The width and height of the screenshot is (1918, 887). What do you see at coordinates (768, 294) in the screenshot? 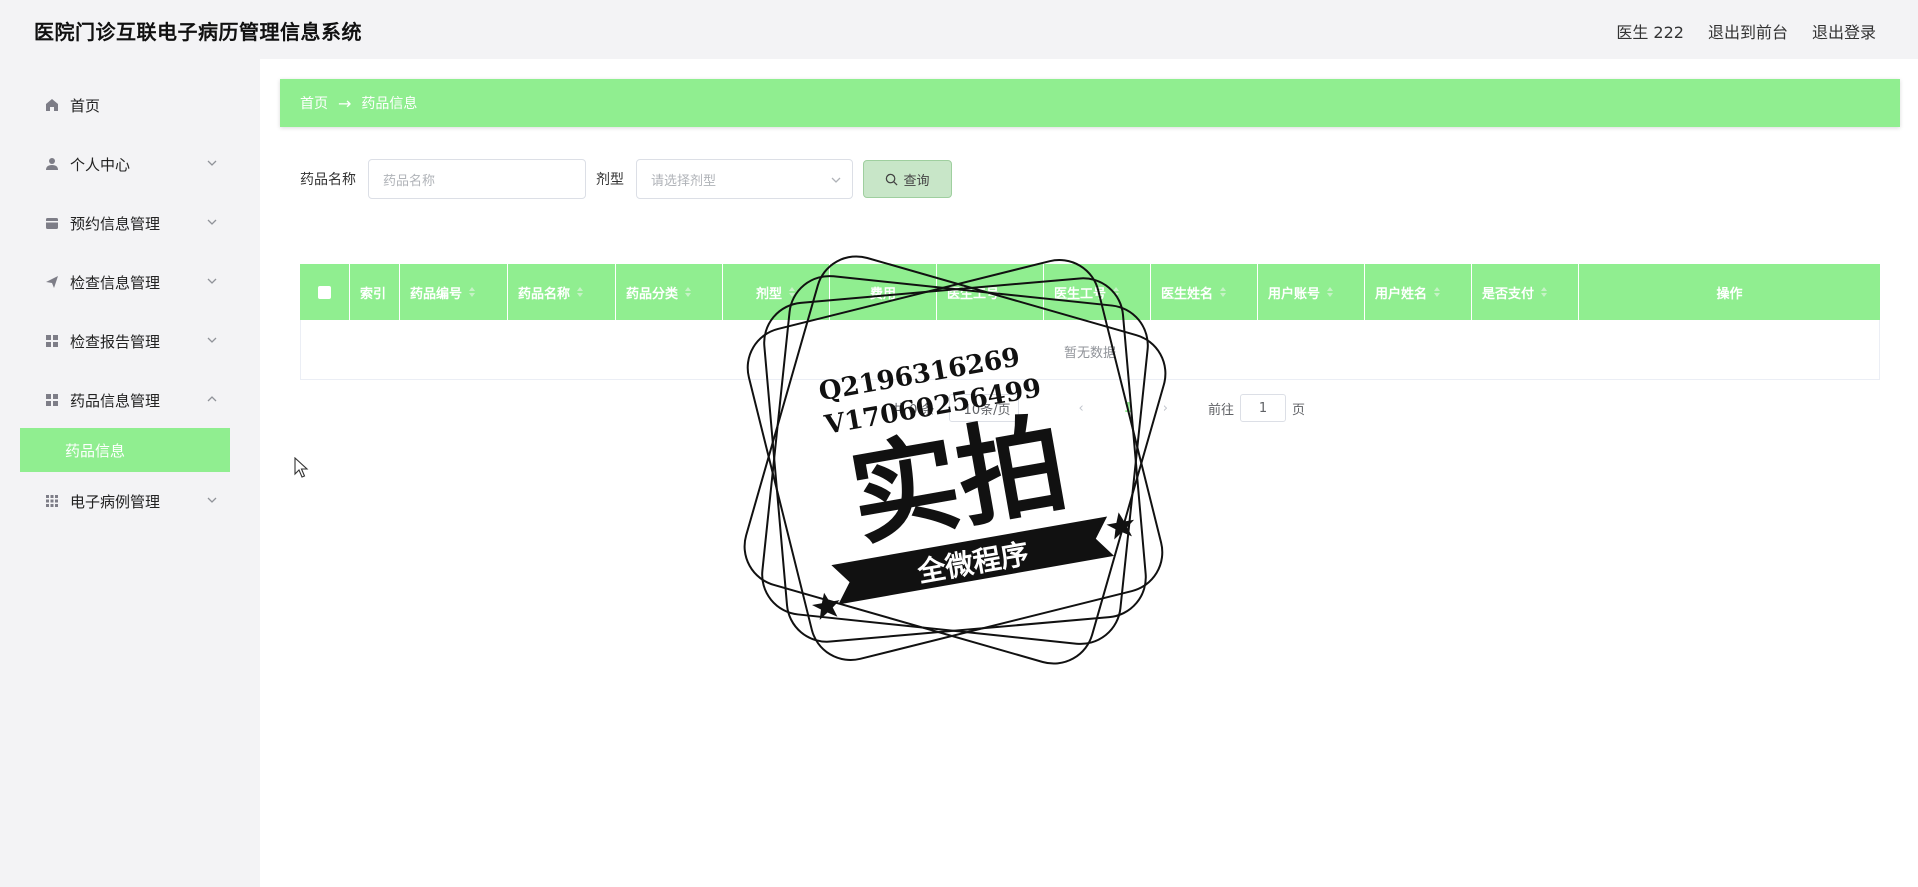
I see `col-label: 剂型` at bounding box center [768, 294].